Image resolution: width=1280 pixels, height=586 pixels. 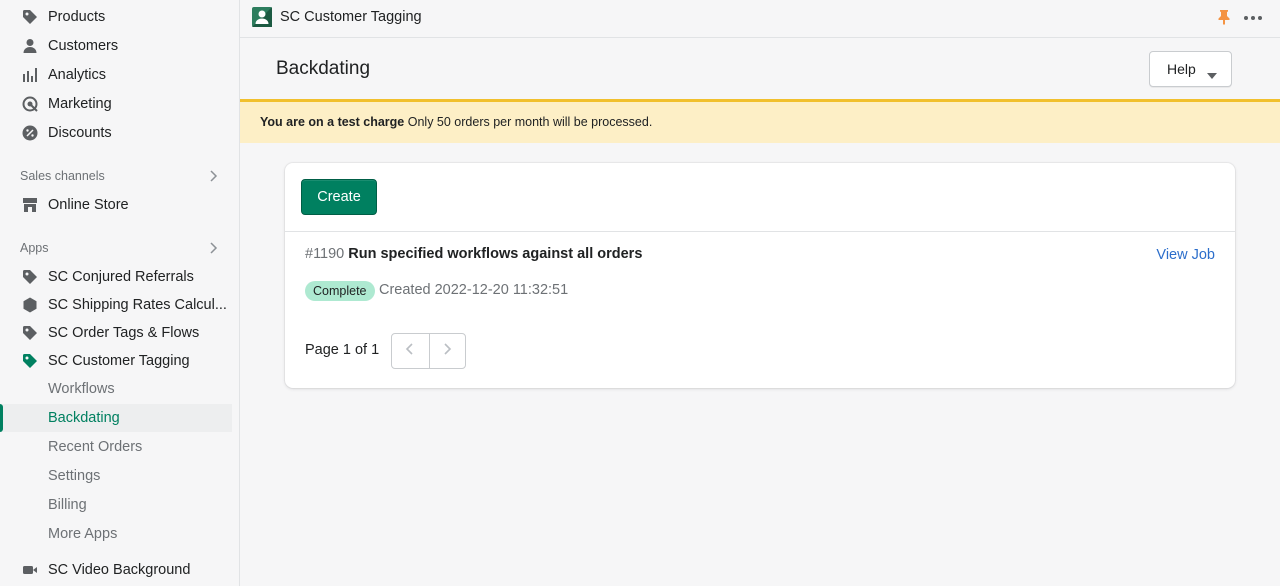 What do you see at coordinates (332, 122) in the screenshot?
I see `banner-bold-text: You are on a test charge` at bounding box center [332, 122].